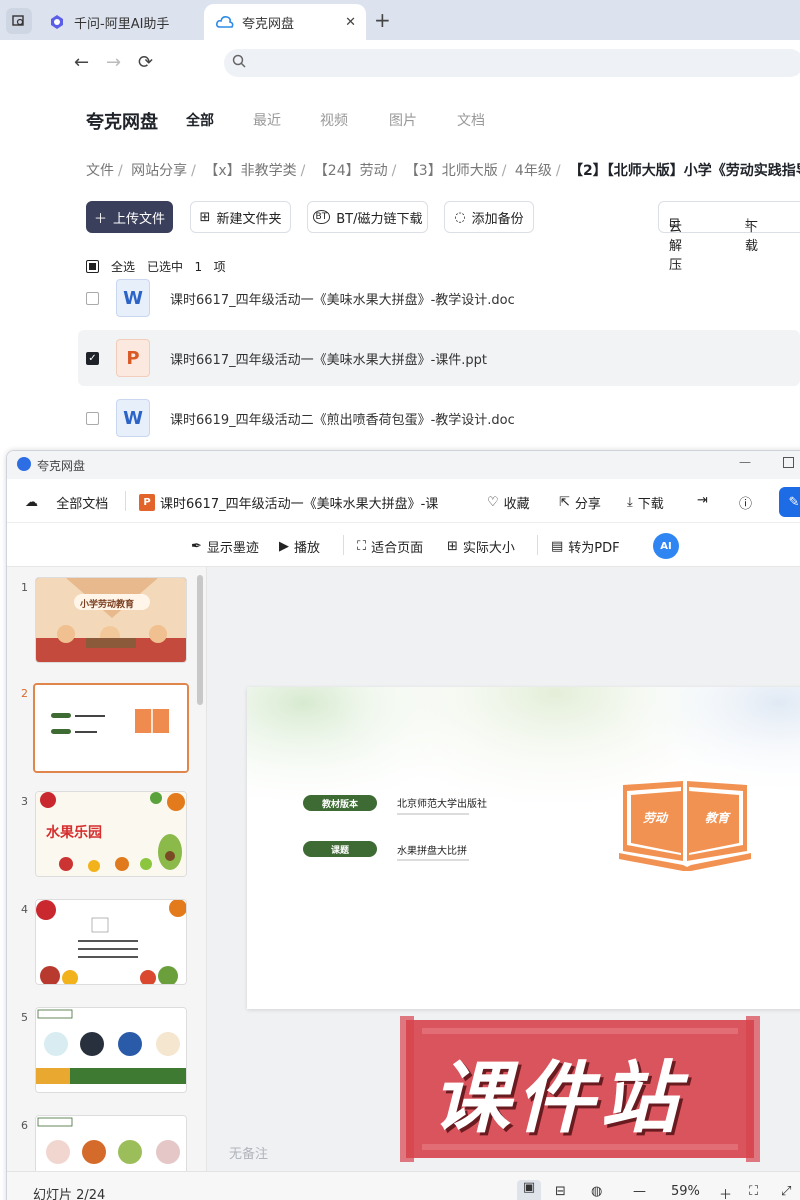 The width and height of the screenshot is (800, 1200). What do you see at coordinates (225, 22) in the screenshot?
I see `quark-cloud-icon` at bounding box center [225, 22].